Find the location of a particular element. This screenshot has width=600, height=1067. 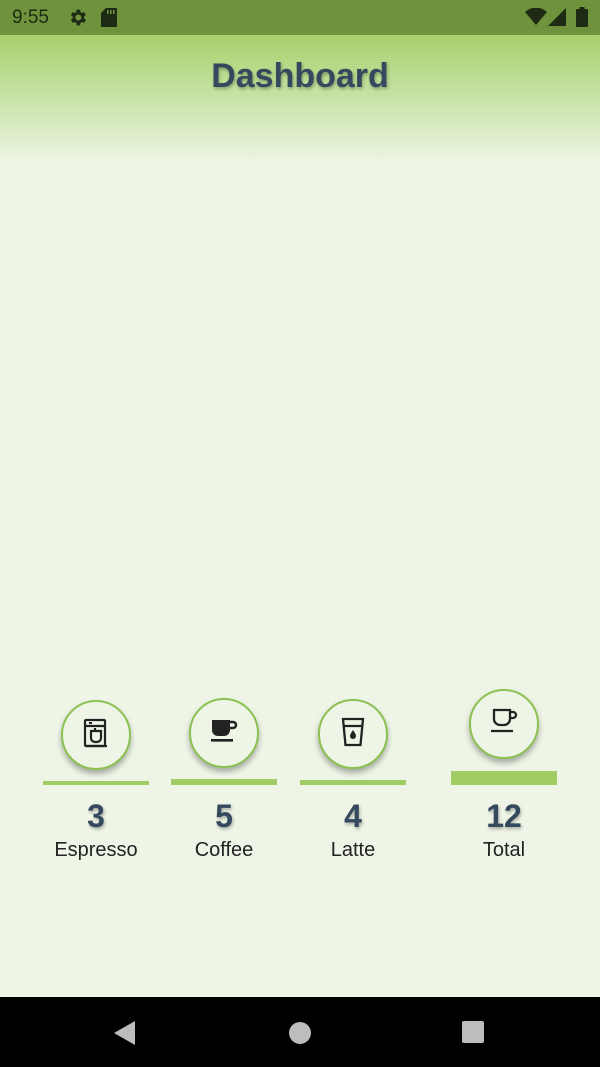

total-progress-bar is located at coordinates (504, 778).